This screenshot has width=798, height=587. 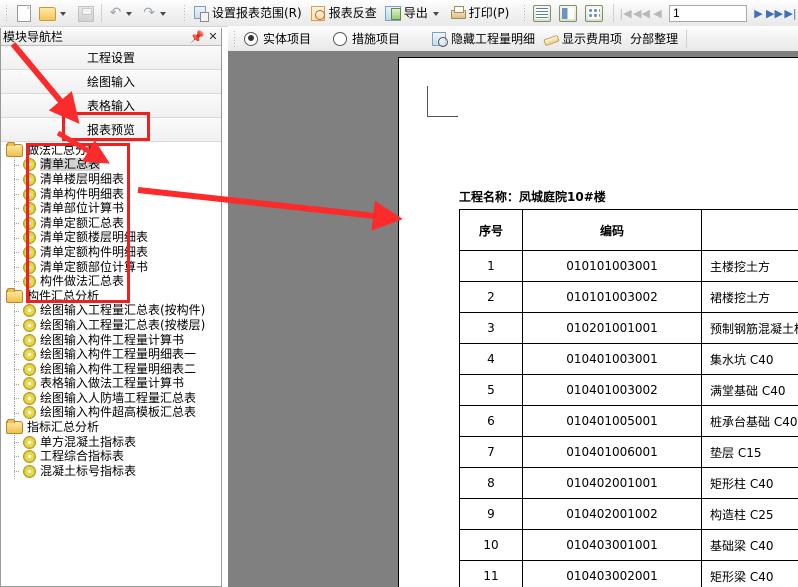 What do you see at coordinates (628, 573) in the screenshot?
I see `table-row: 11 010403002001 矩形梁 C40` at bounding box center [628, 573].